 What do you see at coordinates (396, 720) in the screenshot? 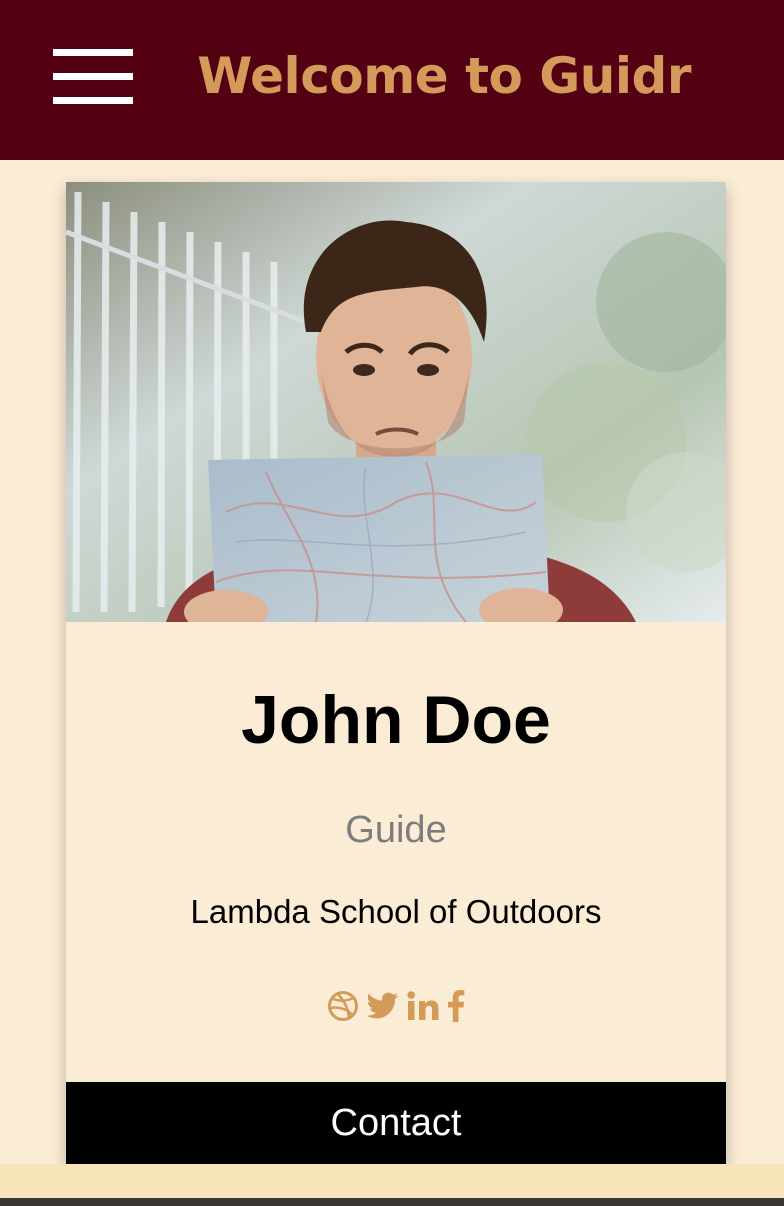
I see `guide-name: John Doe` at bounding box center [396, 720].